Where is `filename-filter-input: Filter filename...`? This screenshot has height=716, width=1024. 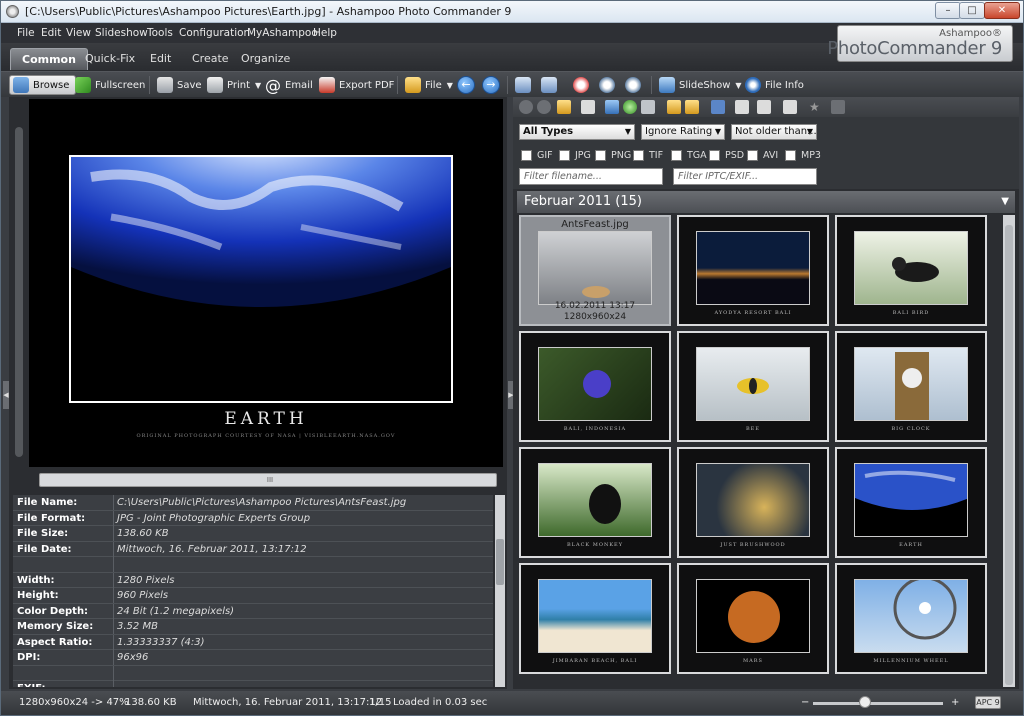
filename-filter-input: Filter filename... is located at coordinates (591, 176).